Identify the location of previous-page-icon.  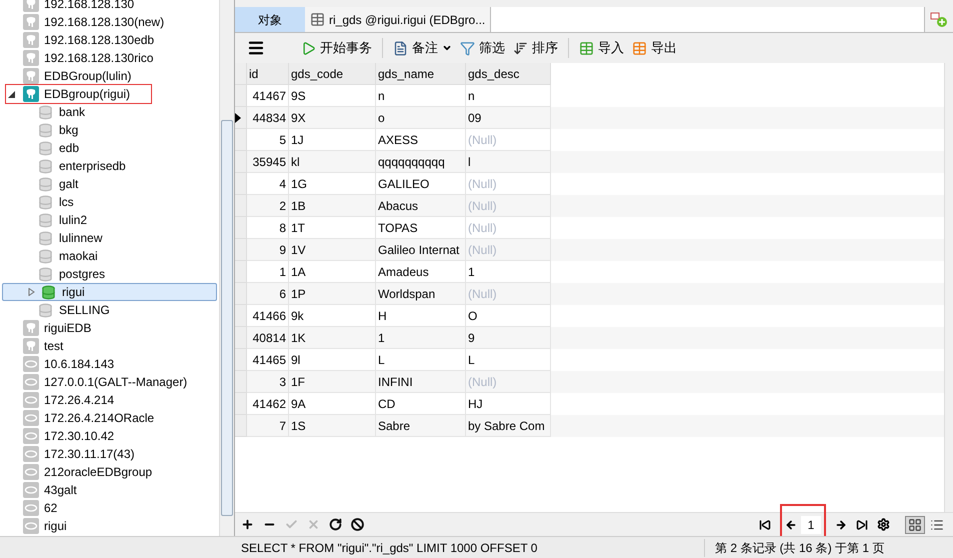
(791, 524).